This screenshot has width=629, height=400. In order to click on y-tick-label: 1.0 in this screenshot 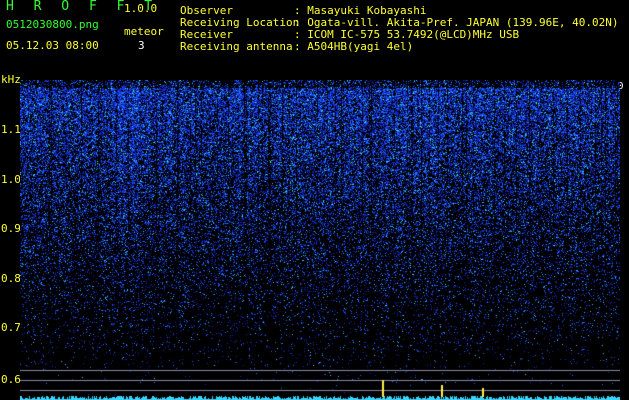, I will do `click(11, 179)`.